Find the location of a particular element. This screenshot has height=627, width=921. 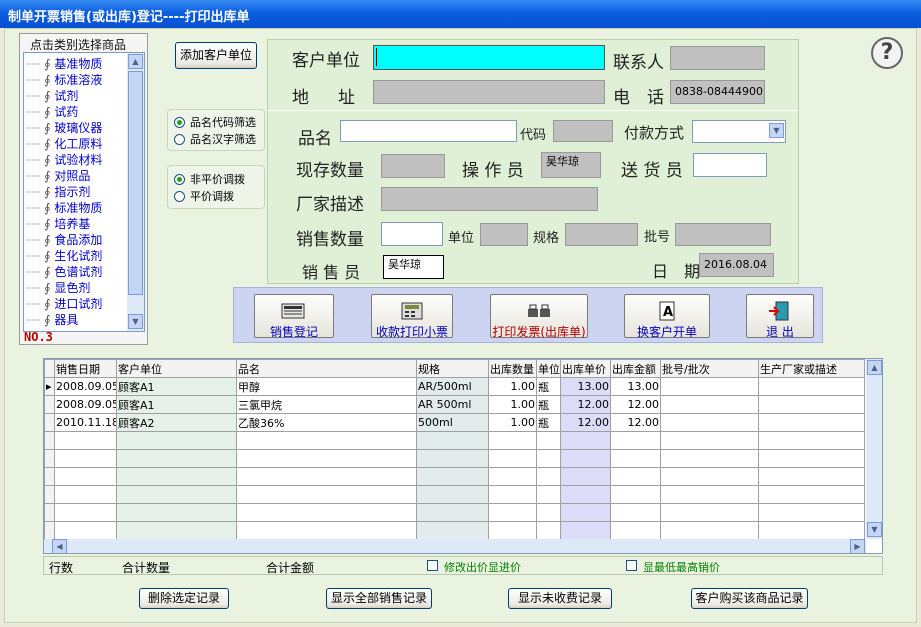

category-item: ┈┈ ∮ 试验材料 is located at coordinates (64, 159).